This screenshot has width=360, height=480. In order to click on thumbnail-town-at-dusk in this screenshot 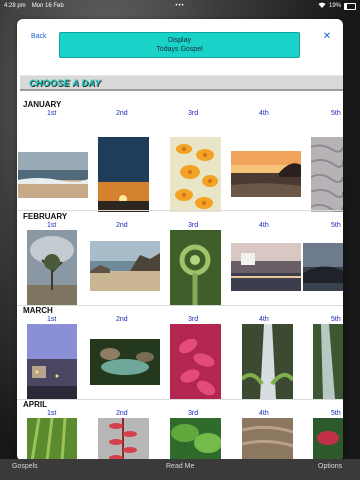, I will do `click(52, 361)`.